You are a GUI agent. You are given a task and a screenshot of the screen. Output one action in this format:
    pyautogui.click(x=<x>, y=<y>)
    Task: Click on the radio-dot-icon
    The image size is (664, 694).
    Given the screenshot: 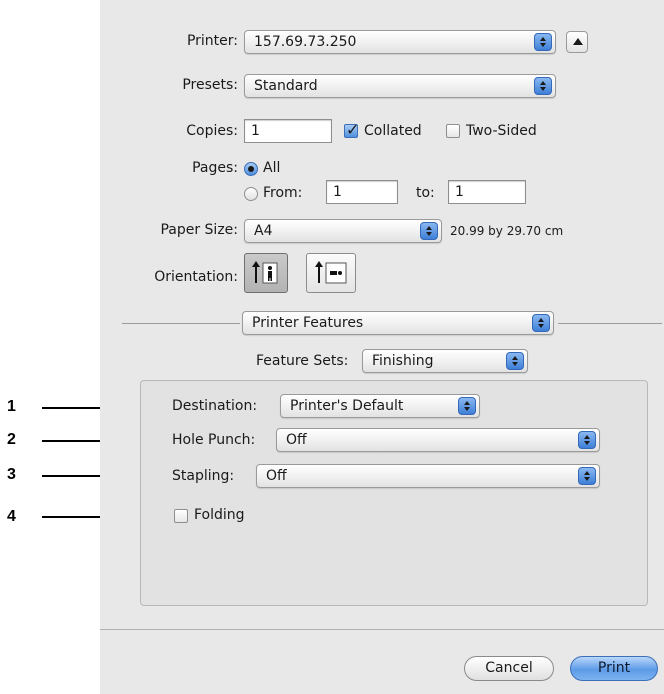 What is the action you would take?
    pyautogui.click(x=251, y=169)
    